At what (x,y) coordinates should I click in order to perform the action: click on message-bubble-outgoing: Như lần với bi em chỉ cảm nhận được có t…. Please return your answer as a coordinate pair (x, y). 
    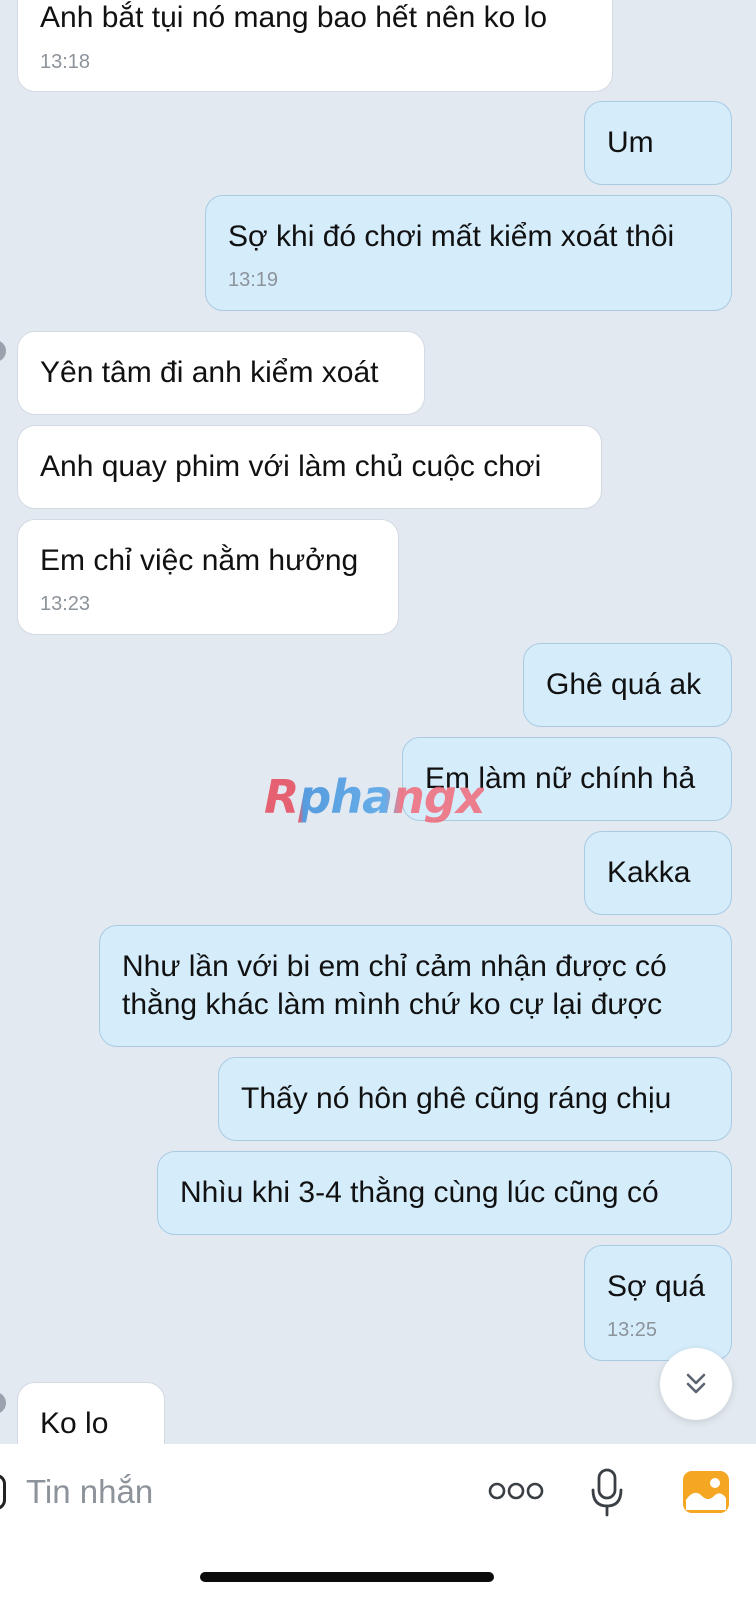
    Looking at the image, I should click on (415, 986).